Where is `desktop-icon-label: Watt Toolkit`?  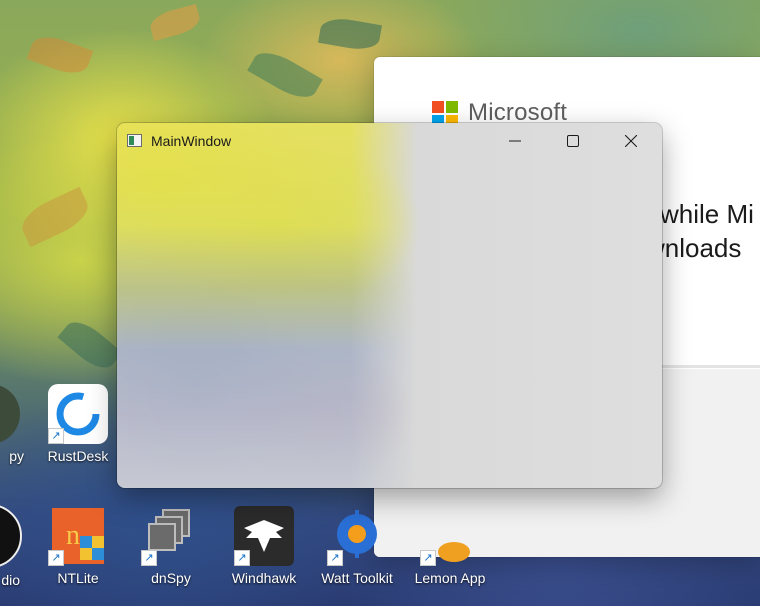
desktop-icon-label: Watt Toolkit is located at coordinates (357, 578).